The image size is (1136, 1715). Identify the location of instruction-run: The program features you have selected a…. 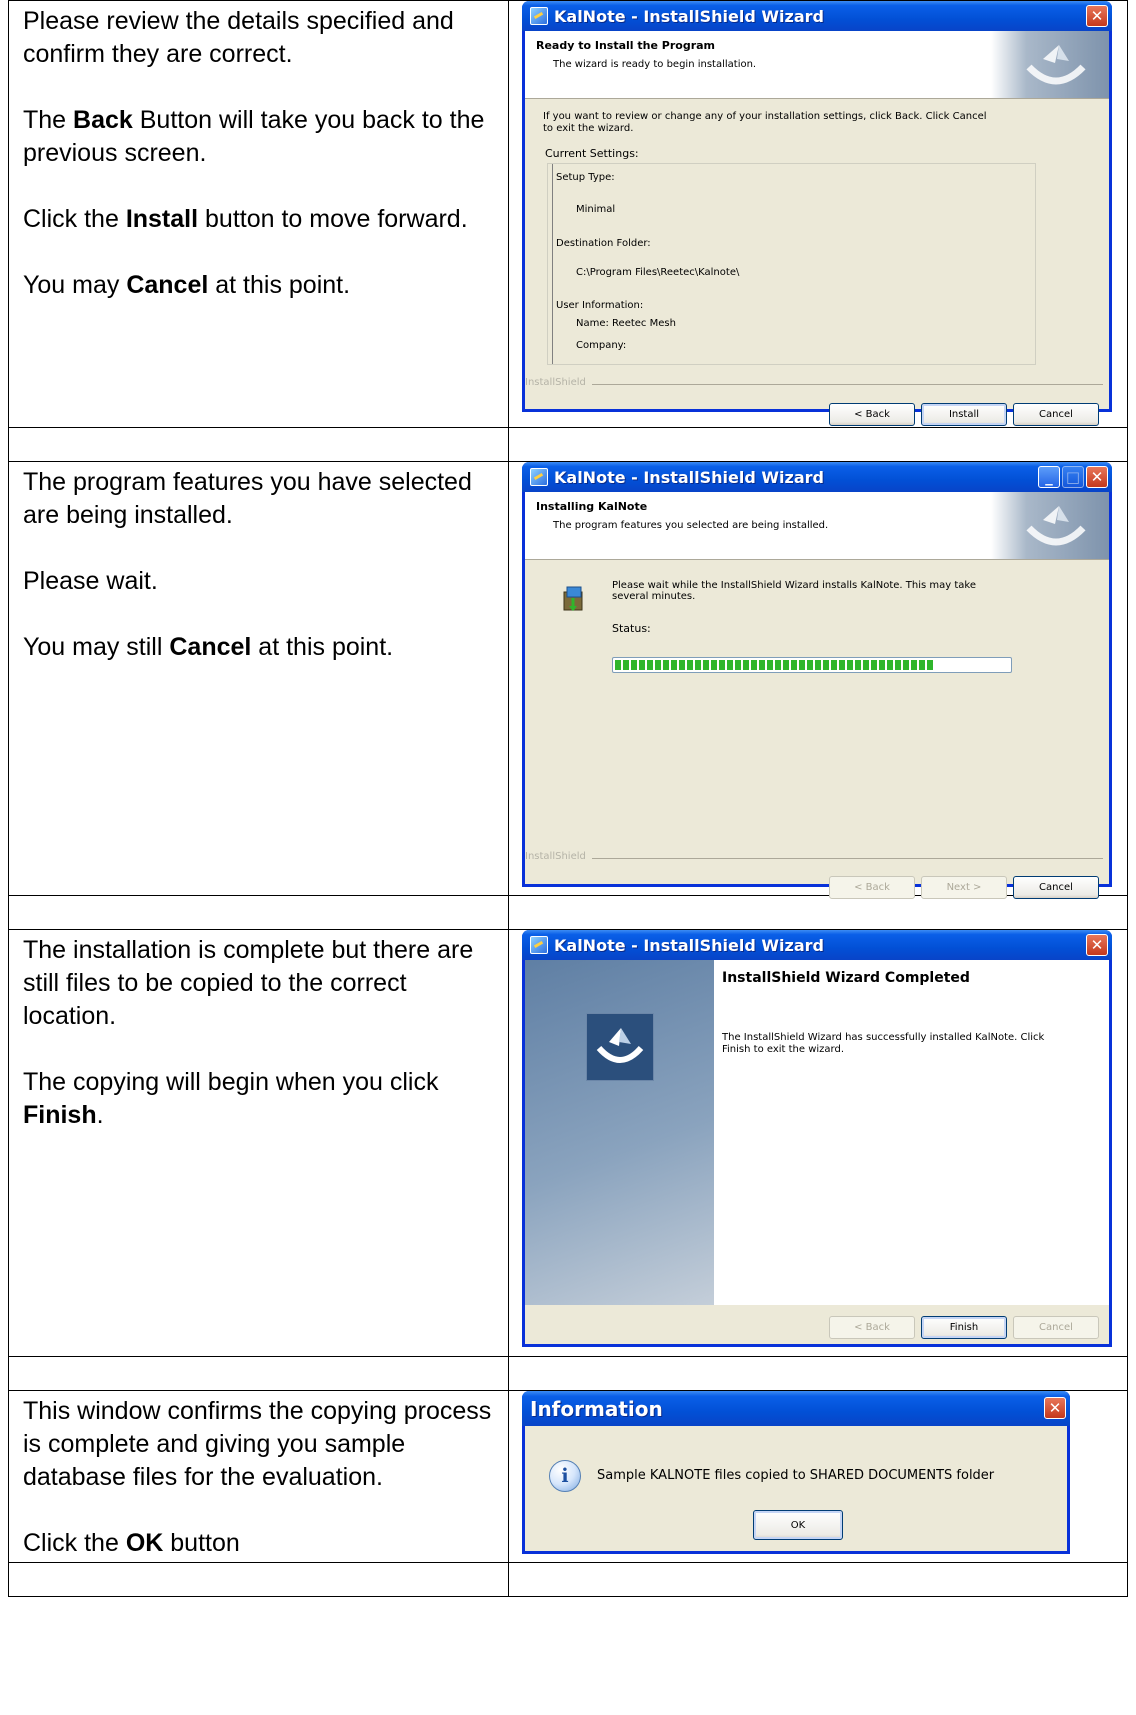
(247, 498).